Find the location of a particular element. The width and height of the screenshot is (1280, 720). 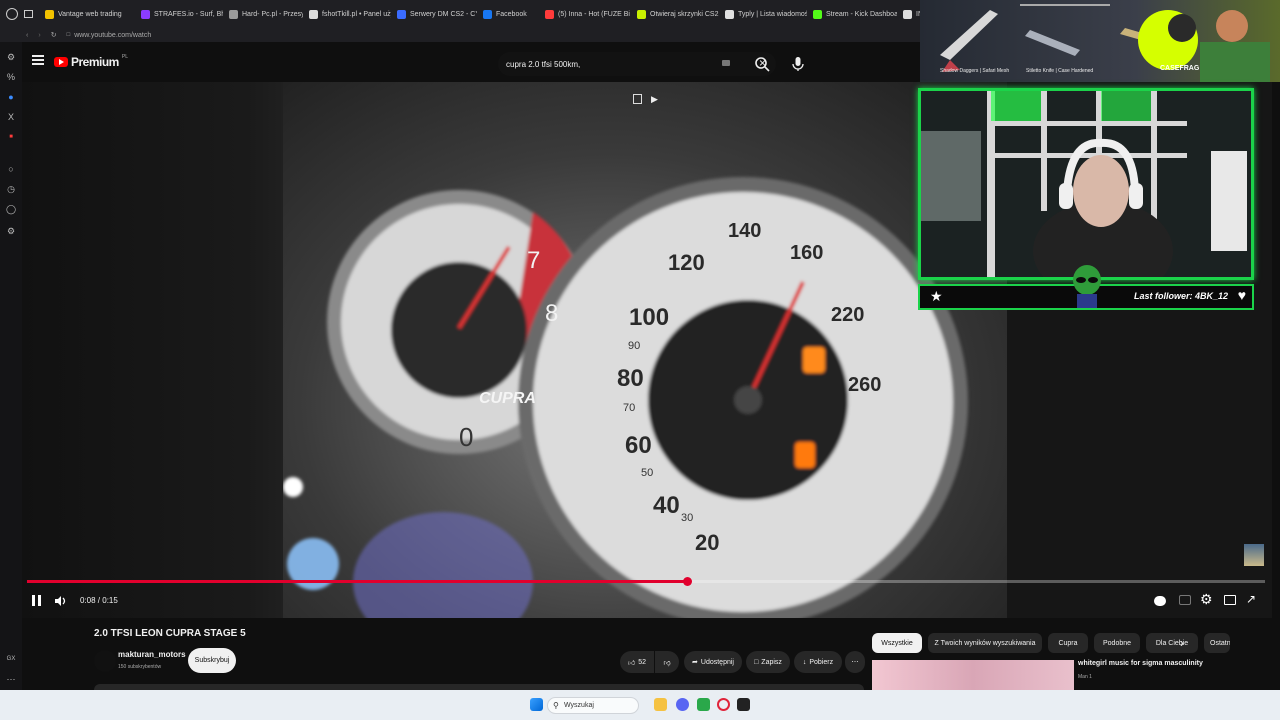

taskbar-search: ⚲ Wyszukaj is located at coordinates (593, 705).